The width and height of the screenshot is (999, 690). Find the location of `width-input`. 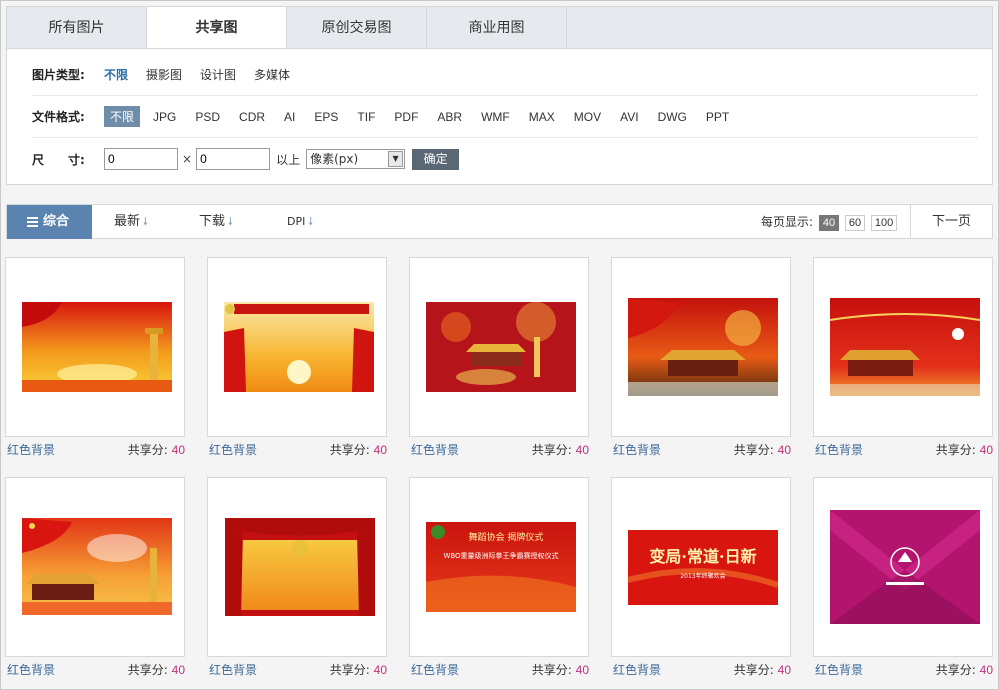

width-input is located at coordinates (141, 159).